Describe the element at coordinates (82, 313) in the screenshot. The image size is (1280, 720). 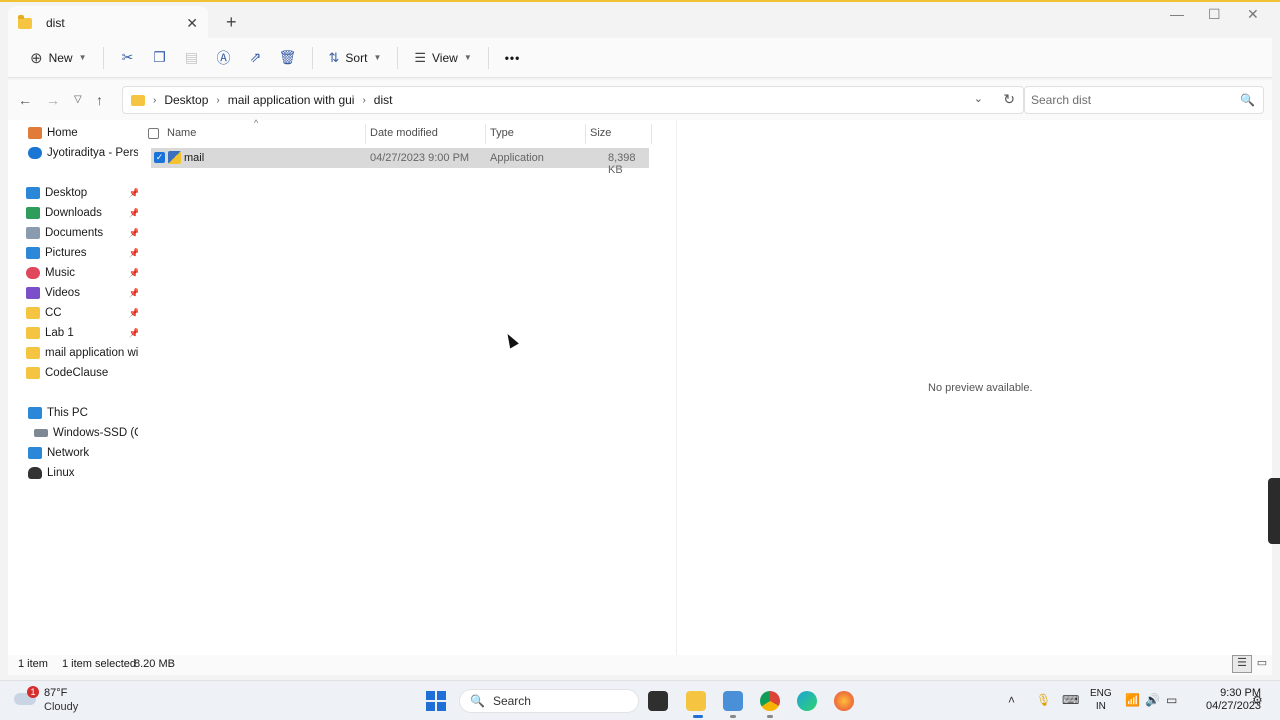
I see `sidebar-item-cc: CC 📌` at that location.